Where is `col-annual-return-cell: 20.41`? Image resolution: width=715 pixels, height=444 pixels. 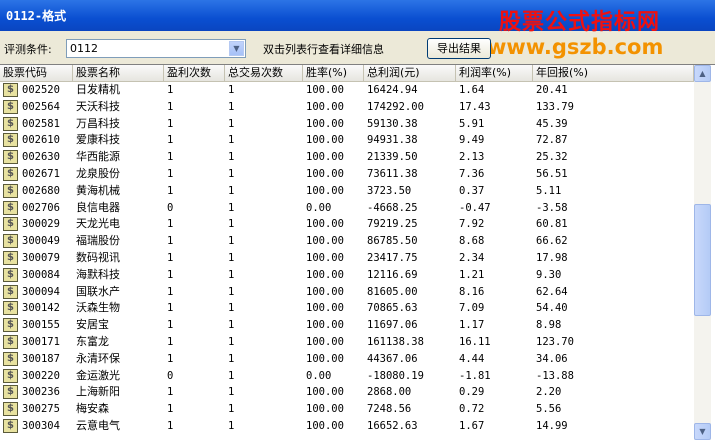 col-annual-return-cell: 20.41 is located at coordinates (552, 90).